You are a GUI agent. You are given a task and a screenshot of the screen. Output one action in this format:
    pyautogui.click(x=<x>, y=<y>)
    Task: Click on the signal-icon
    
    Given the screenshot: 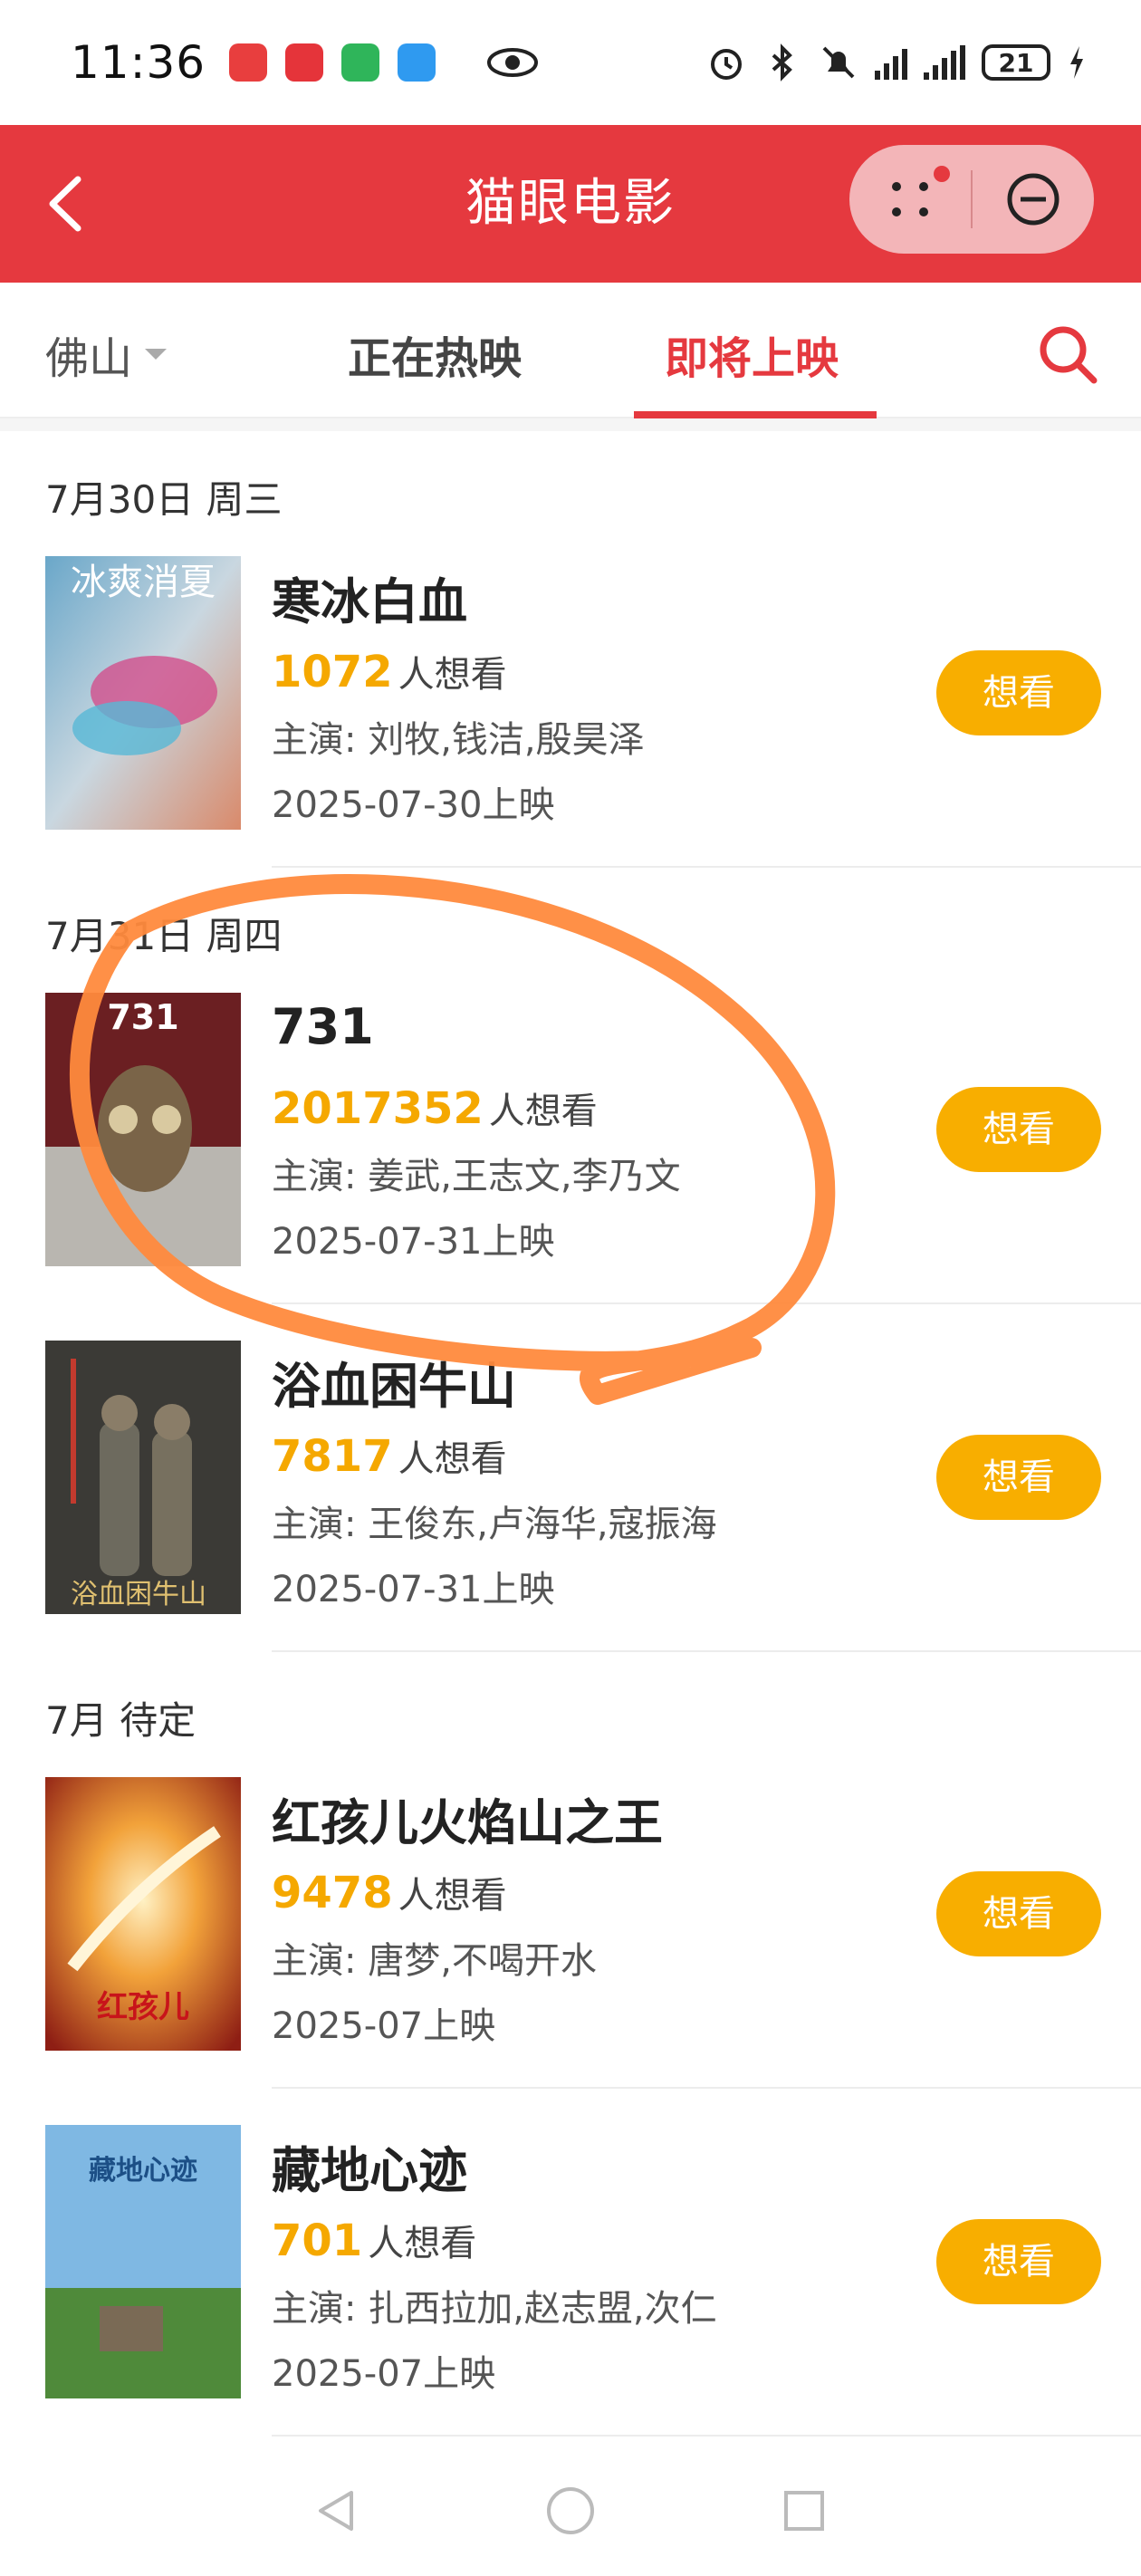 What is the action you would take?
    pyautogui.click(x=891, y=62)
    